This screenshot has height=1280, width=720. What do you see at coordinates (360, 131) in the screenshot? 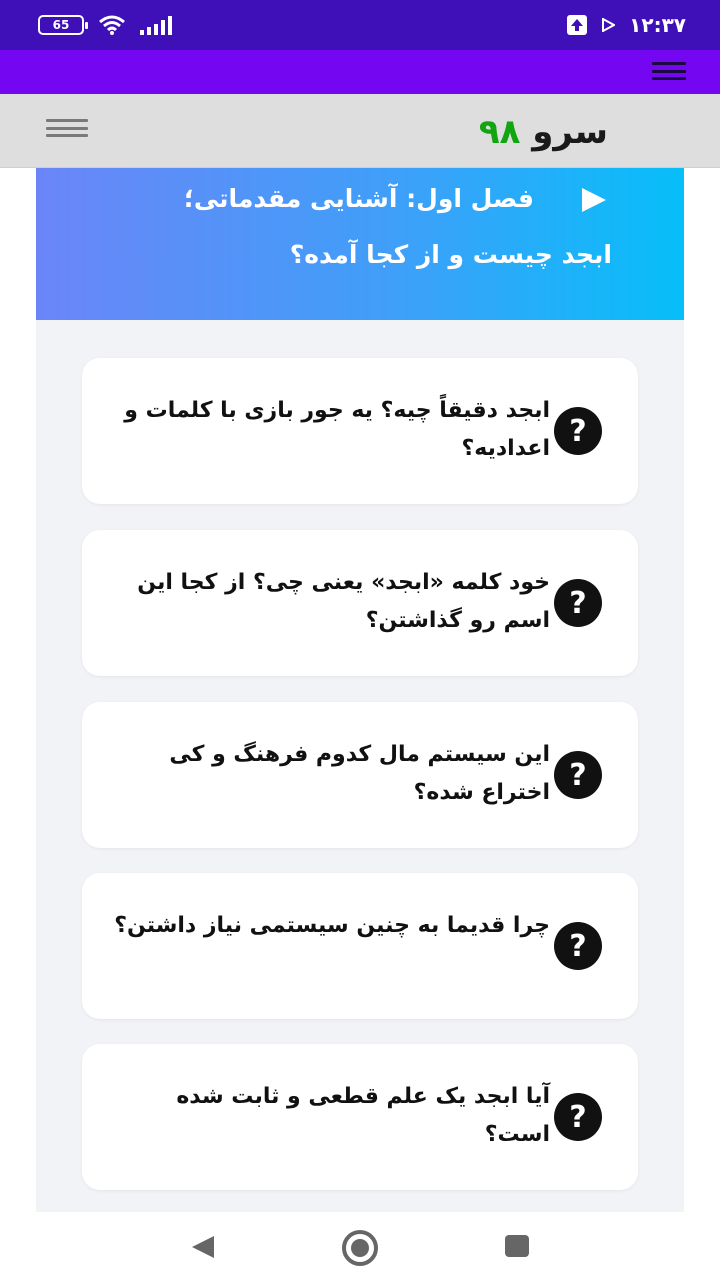
I see `app-header: سرو ۹۸` at bounding box center [360, 131].